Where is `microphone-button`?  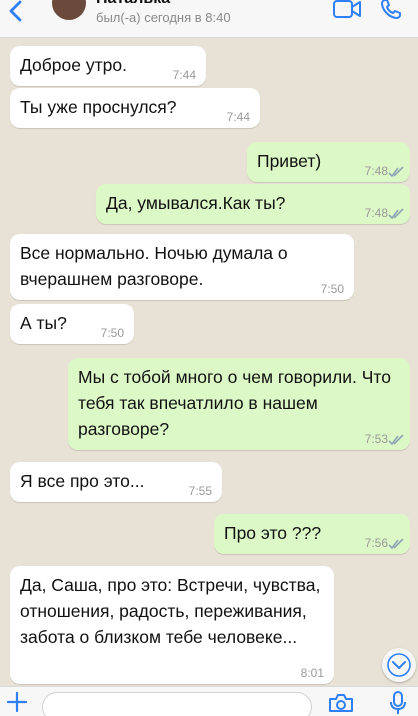 microphone-button is located at coordinates (398, 703).